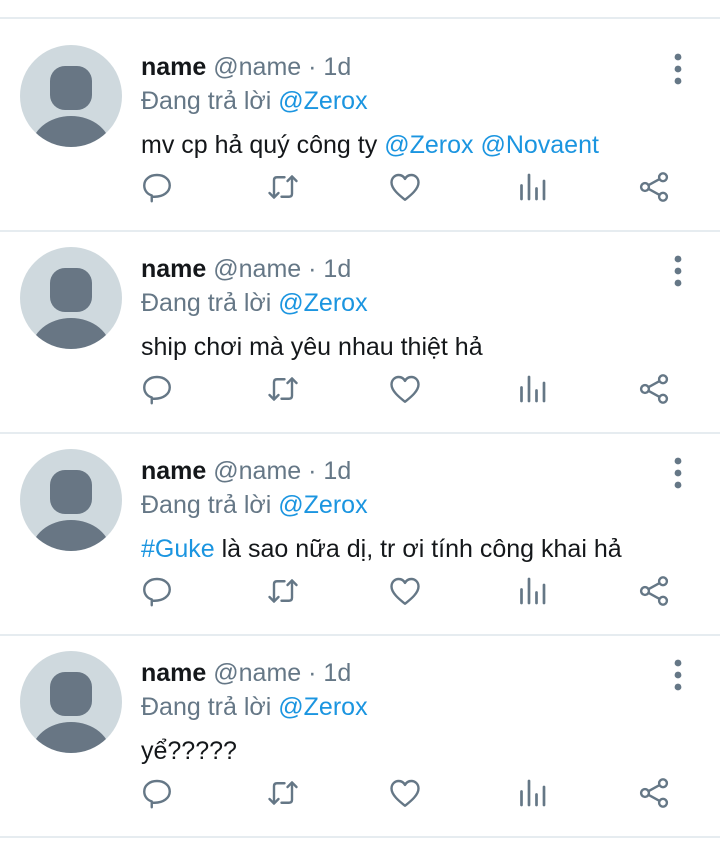  I want to click on tweet-text: ship chơi mà yêu nhau thiệt hả, so click(312, 347).